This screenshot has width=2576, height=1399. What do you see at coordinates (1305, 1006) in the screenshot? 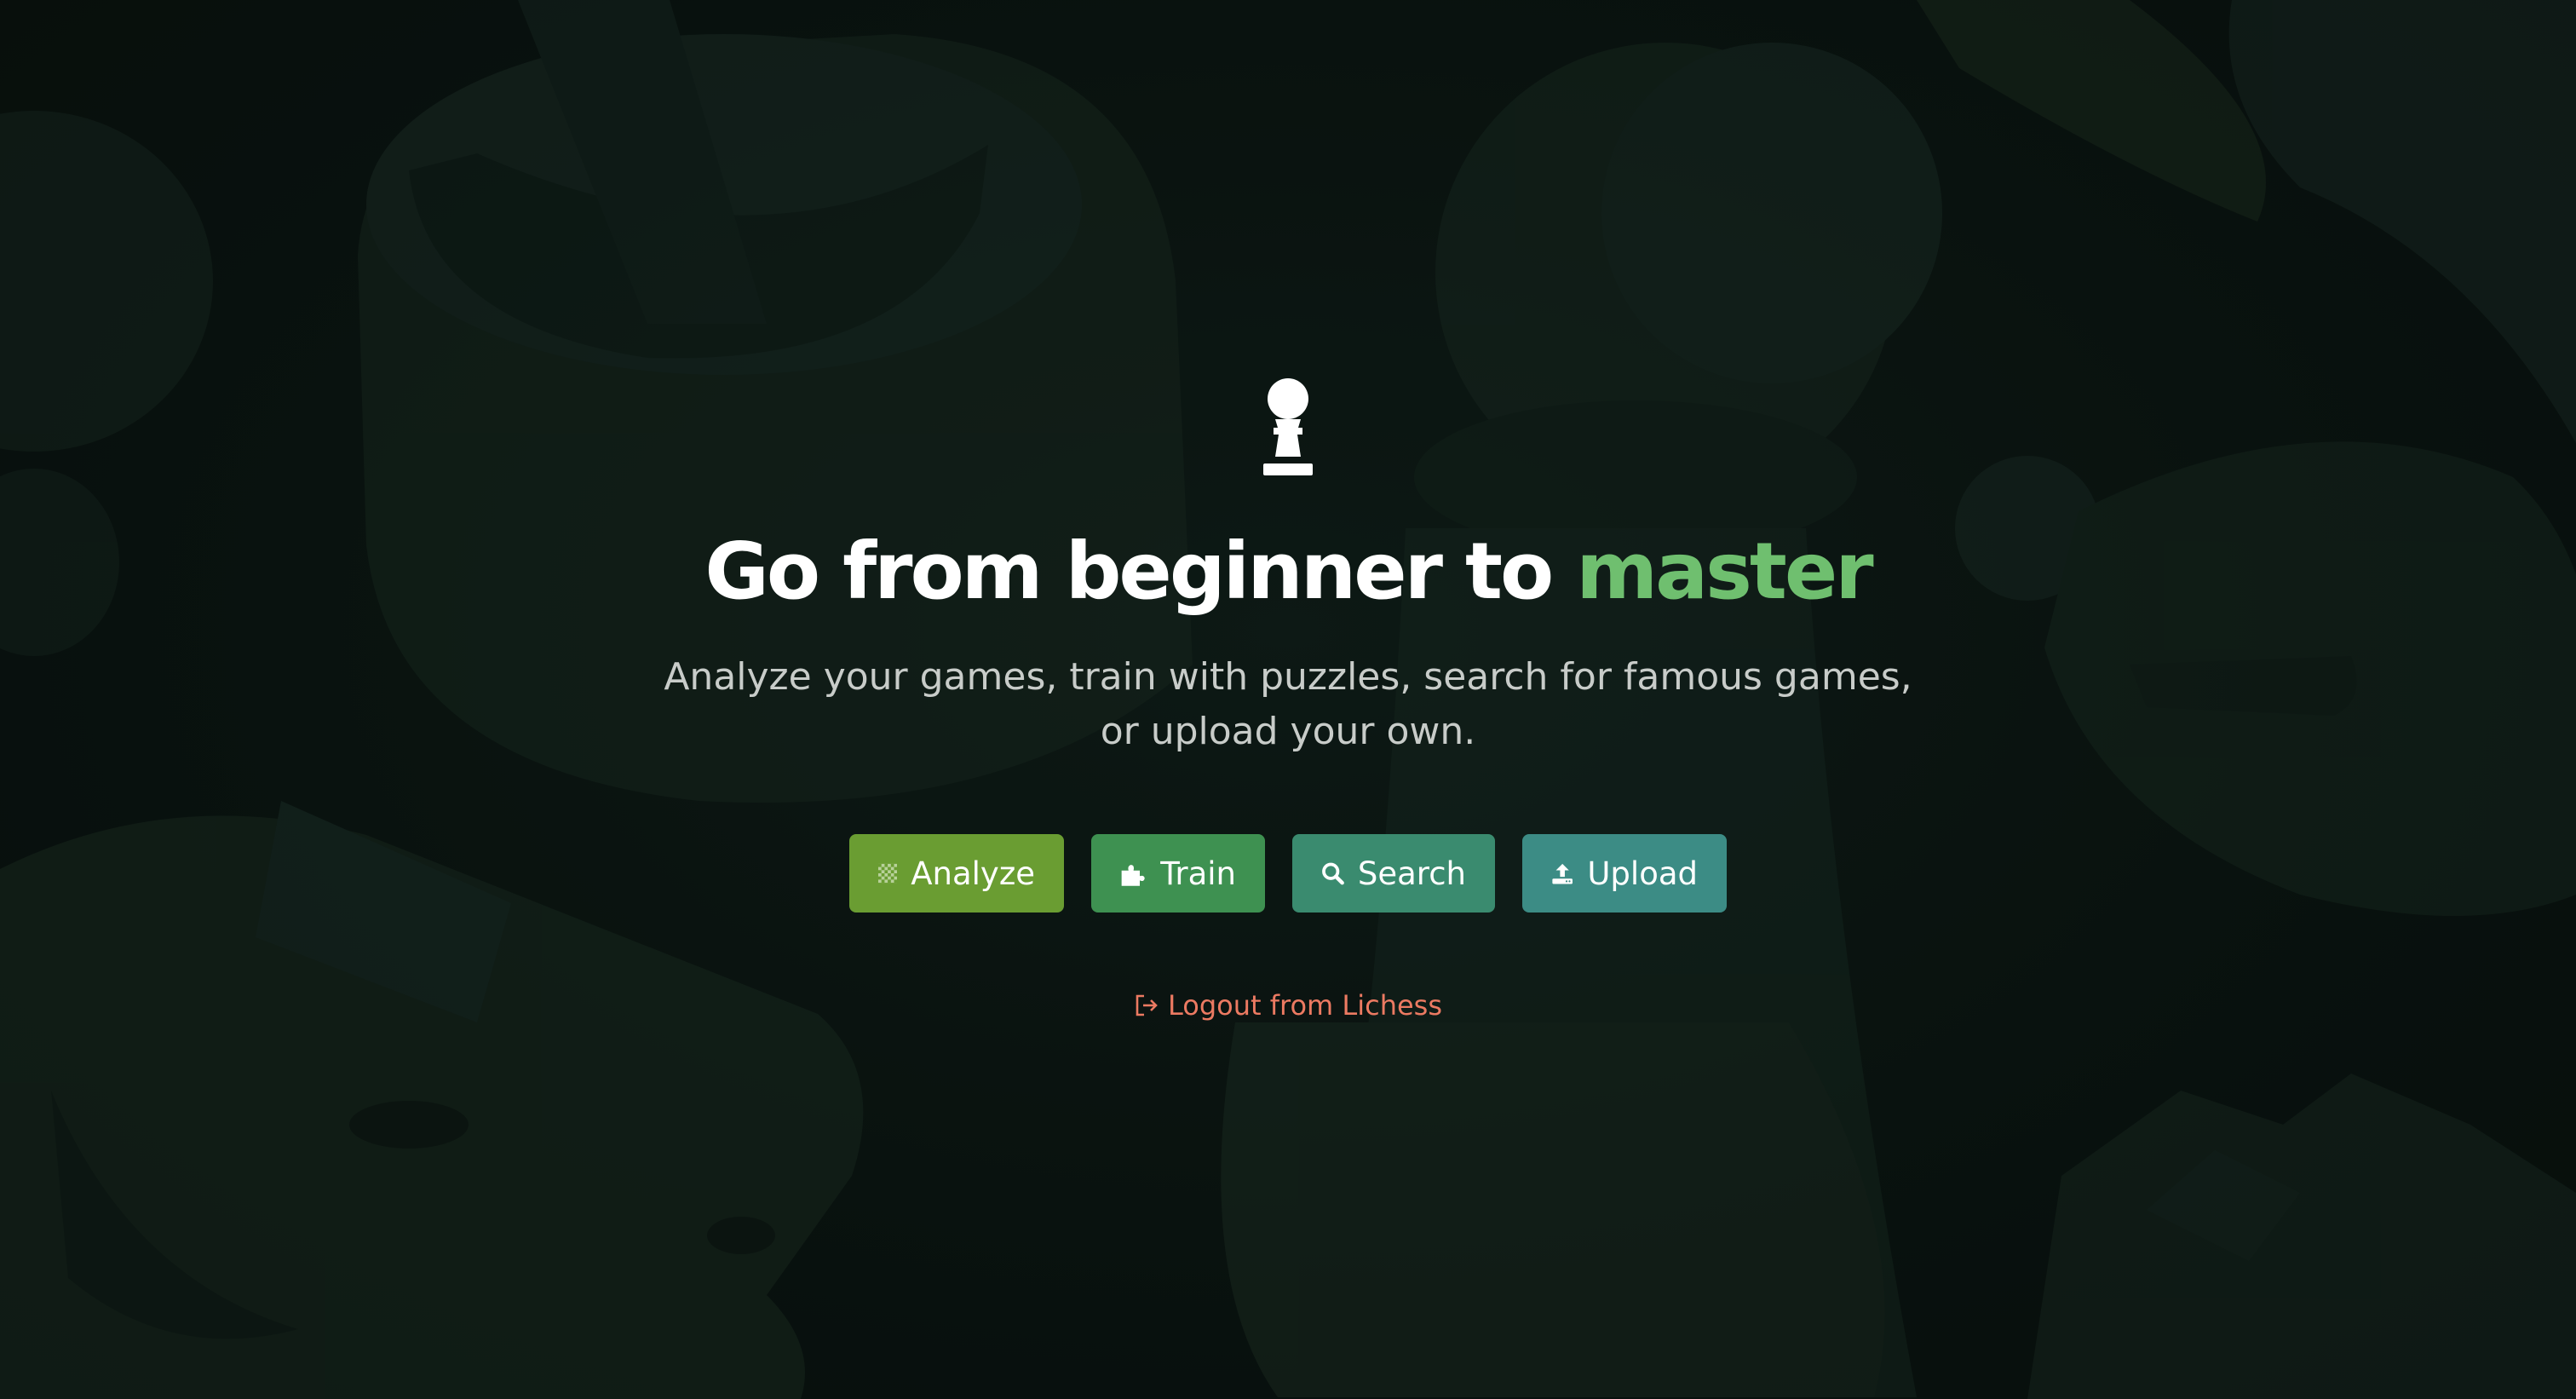
I see `logout-label: Logout from Lichess` at bounding box center [1305, 1006].